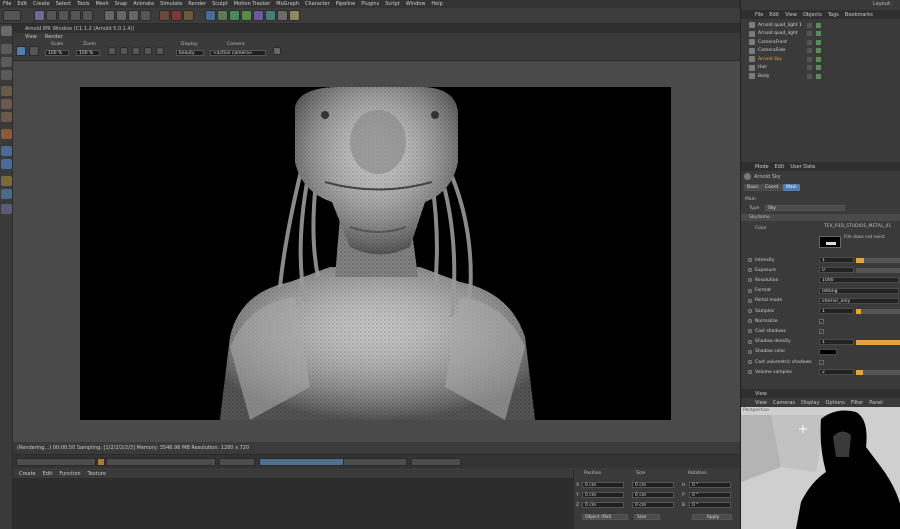 Image resolution: width=900 pixels, height=529 pixels. What do you see at coordinates (69, 474) in the screenshot?
I see `material-menu-function: Function` at bounding box center [69, 474].